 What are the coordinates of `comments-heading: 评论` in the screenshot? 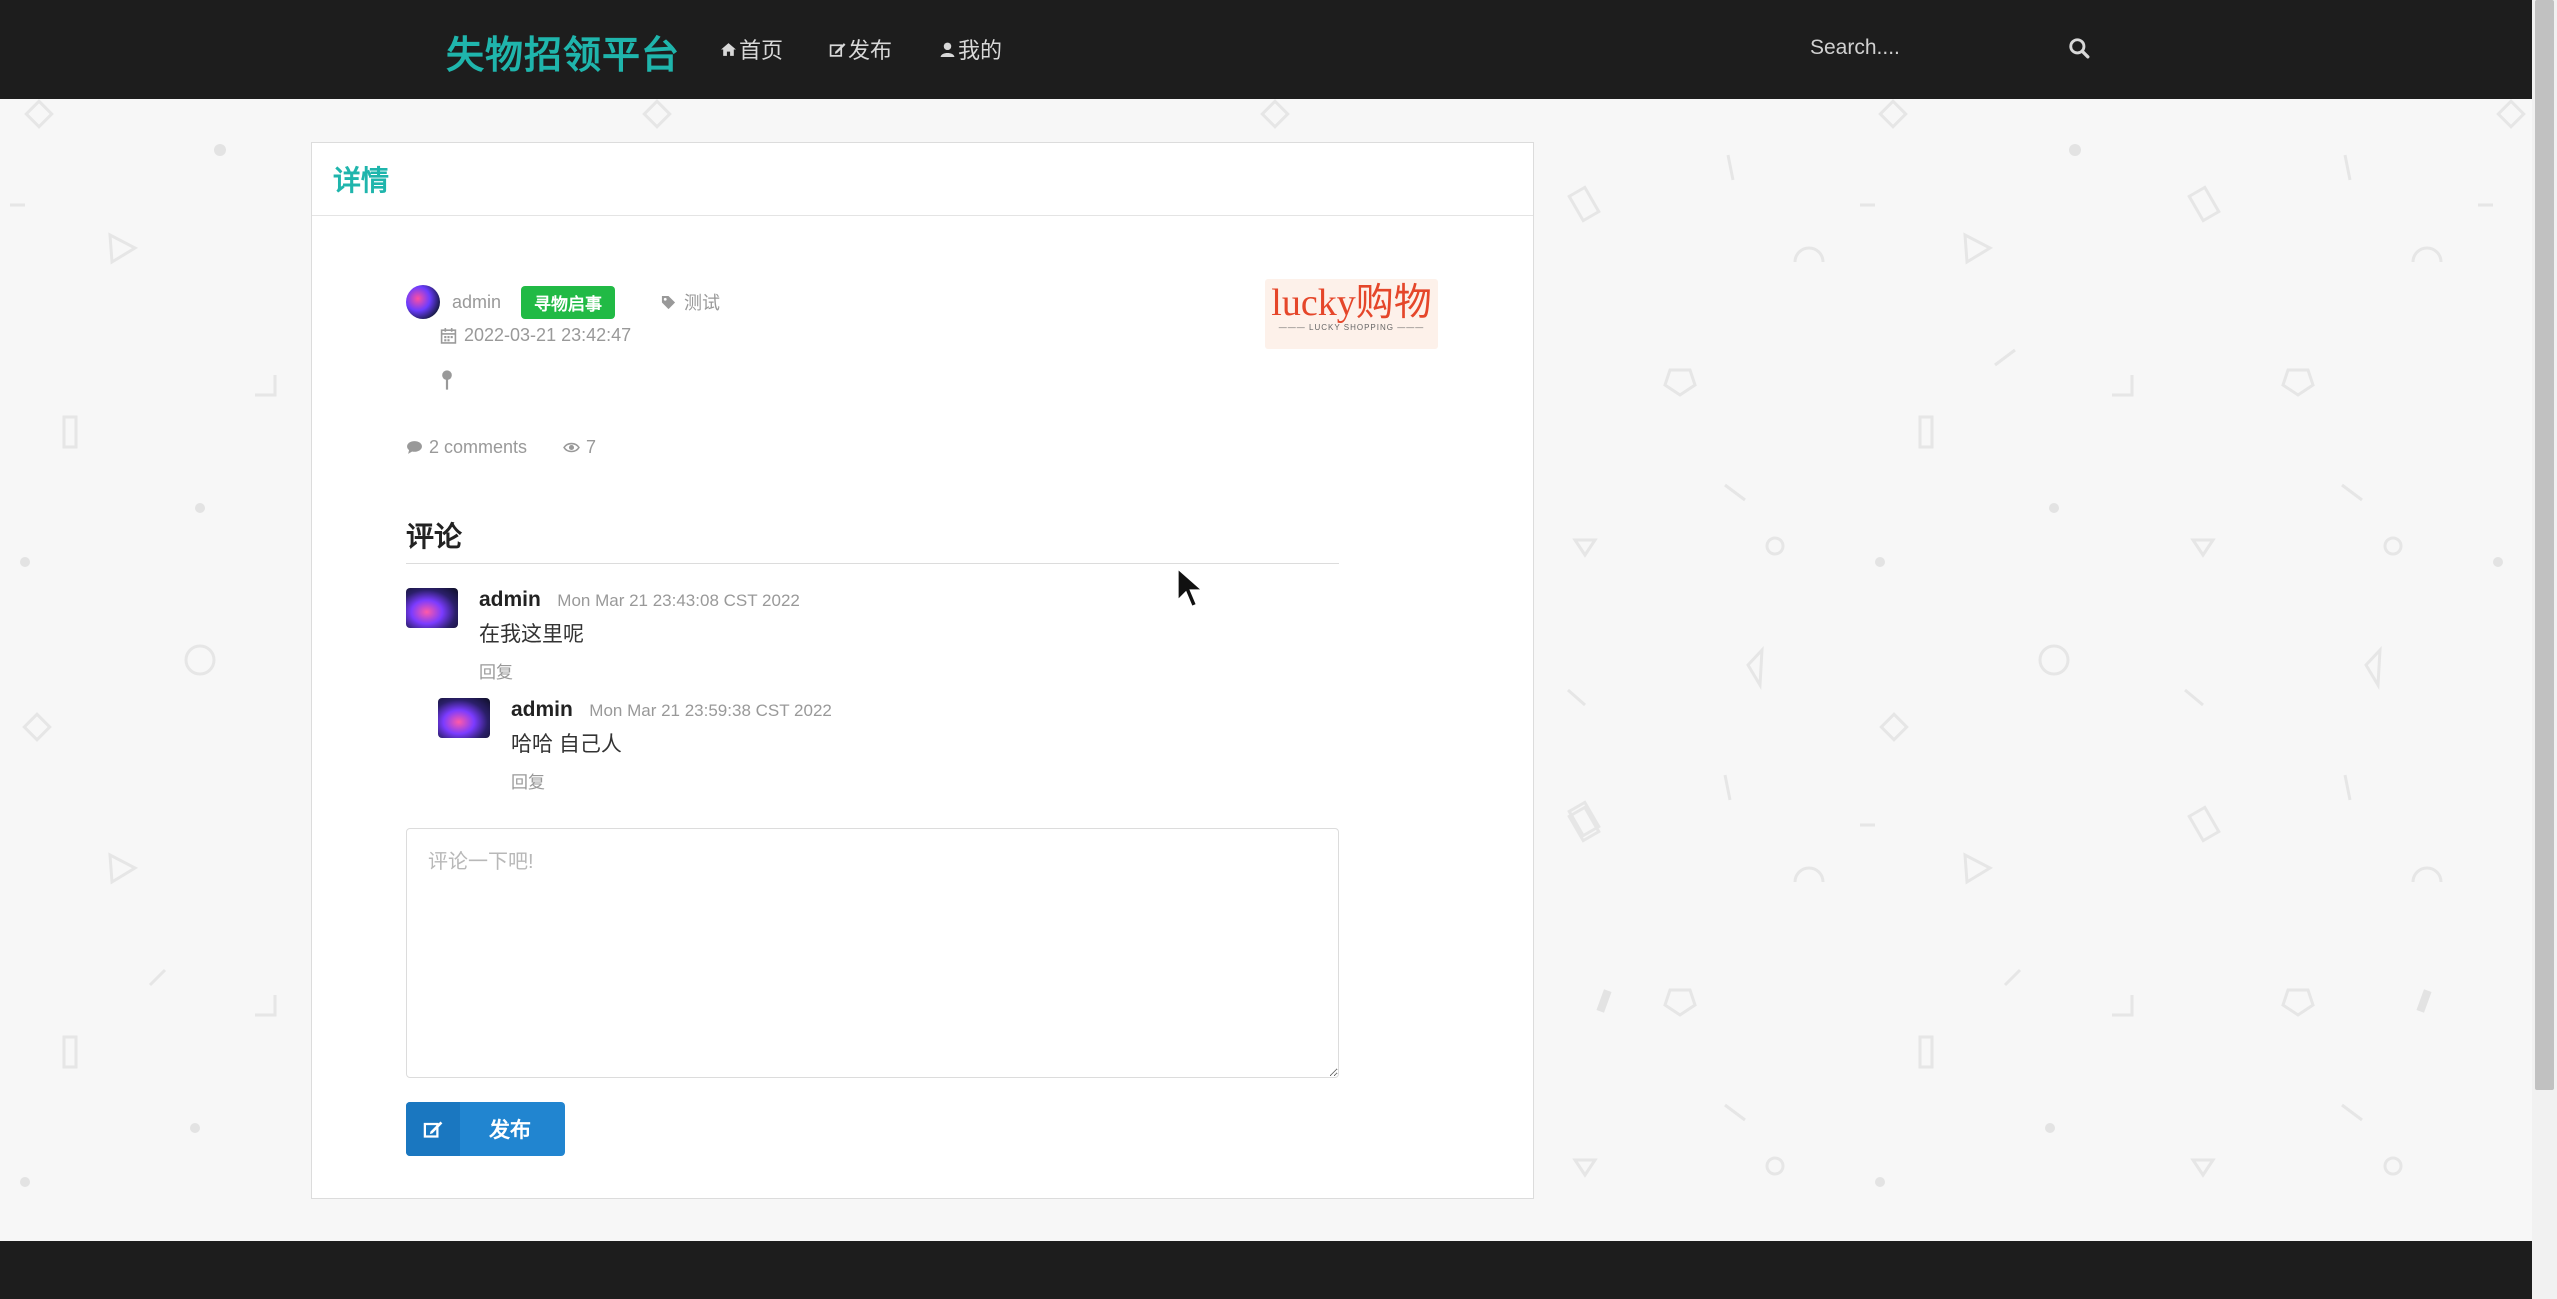 It's located at (872, 539).